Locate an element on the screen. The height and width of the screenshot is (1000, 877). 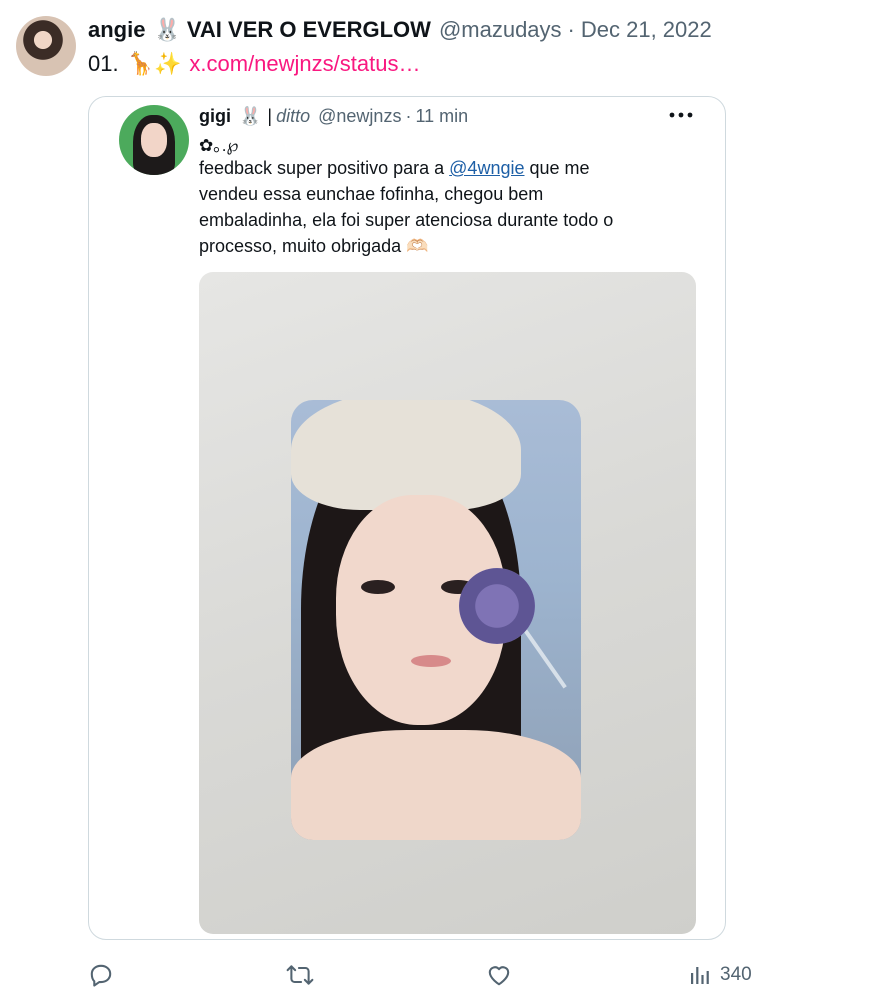
retweet-button is located at coordinates (300, 975).